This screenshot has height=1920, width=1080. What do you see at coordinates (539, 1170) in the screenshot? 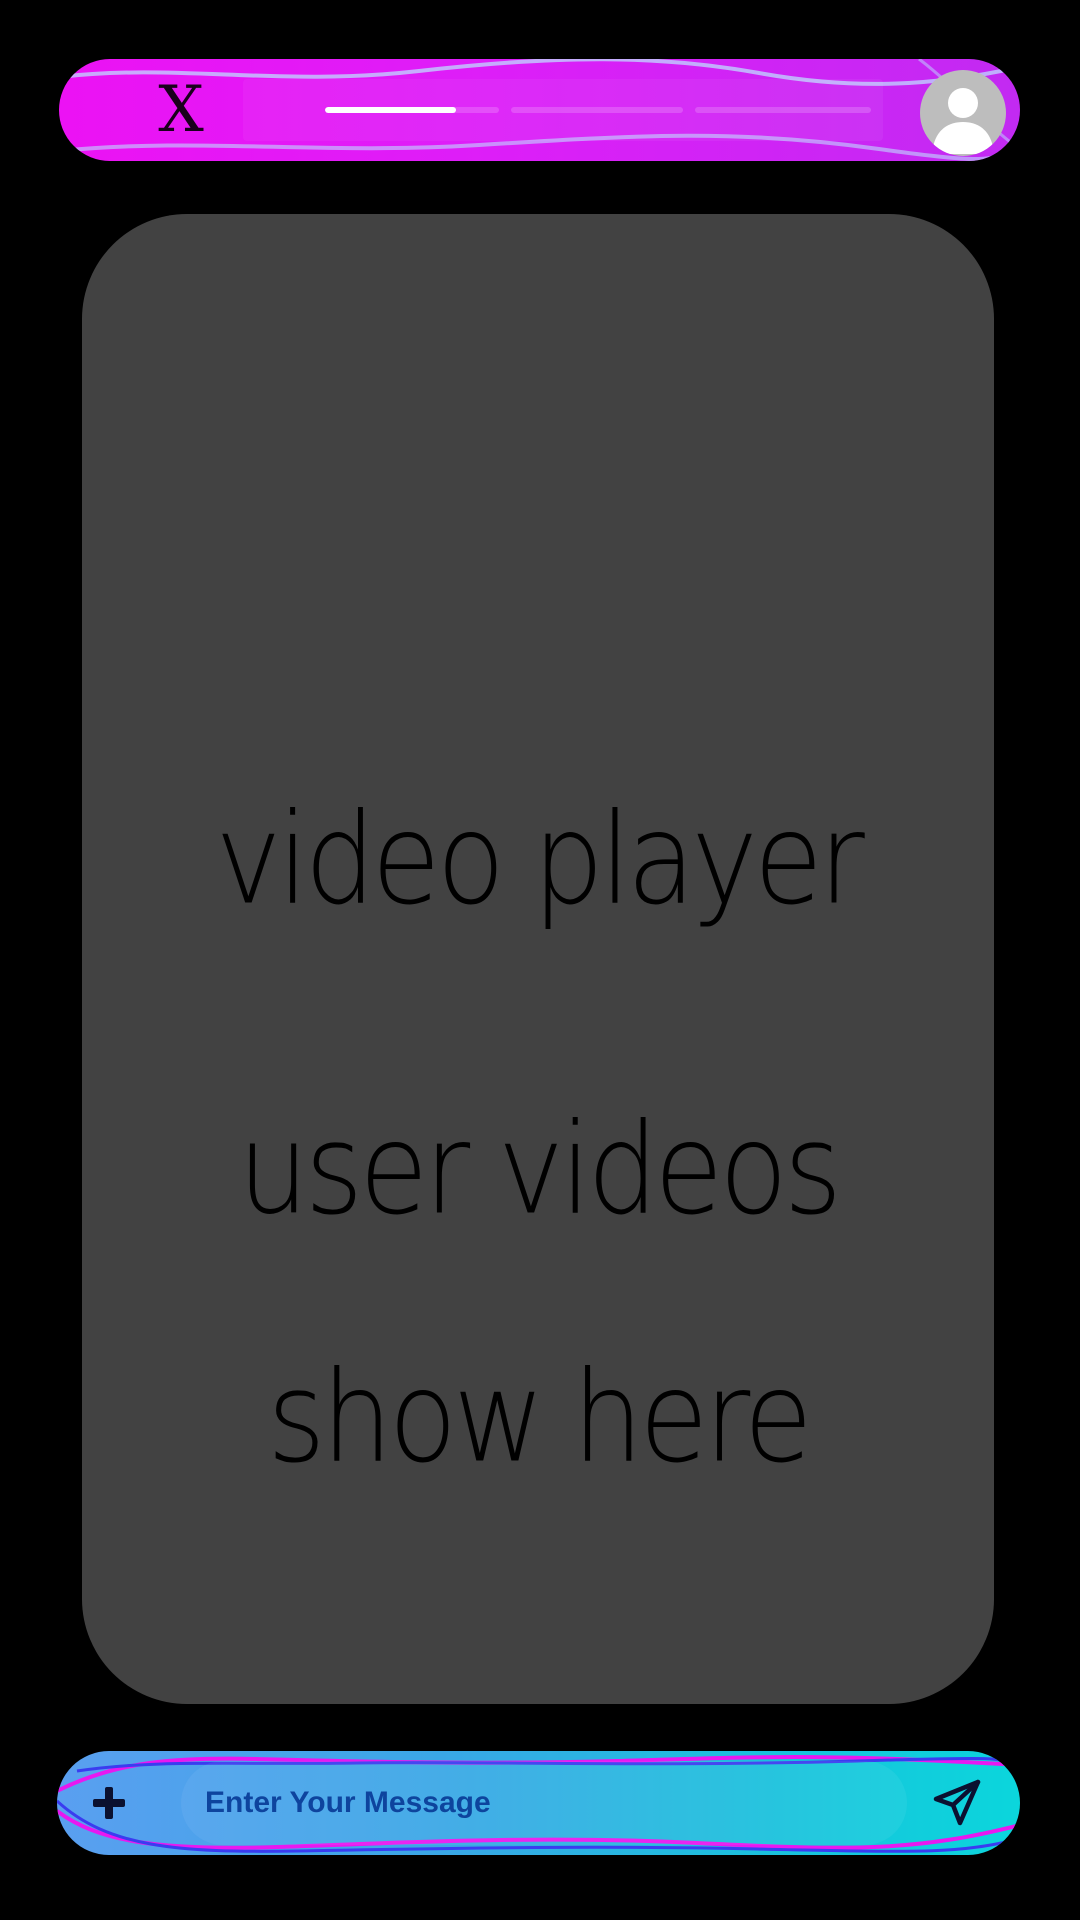
I see `video-placeholder-text: user videos` at bounding box center [539, 1170].